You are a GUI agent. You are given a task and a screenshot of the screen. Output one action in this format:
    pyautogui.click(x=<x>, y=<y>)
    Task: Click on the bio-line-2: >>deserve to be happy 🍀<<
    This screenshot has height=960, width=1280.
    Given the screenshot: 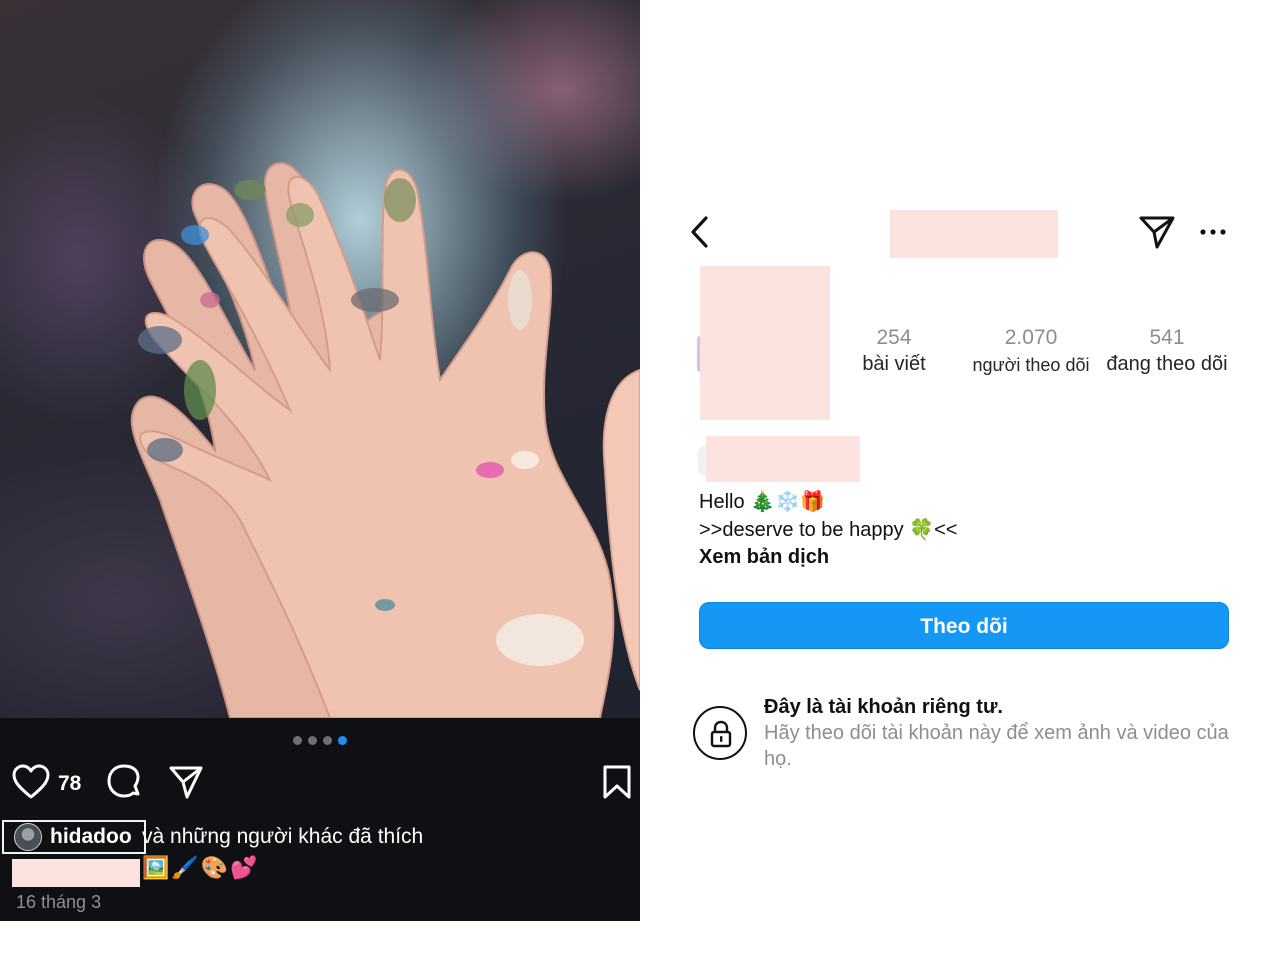 What is the action you would take?
    pyautogui.click(x=828, y=530)
    